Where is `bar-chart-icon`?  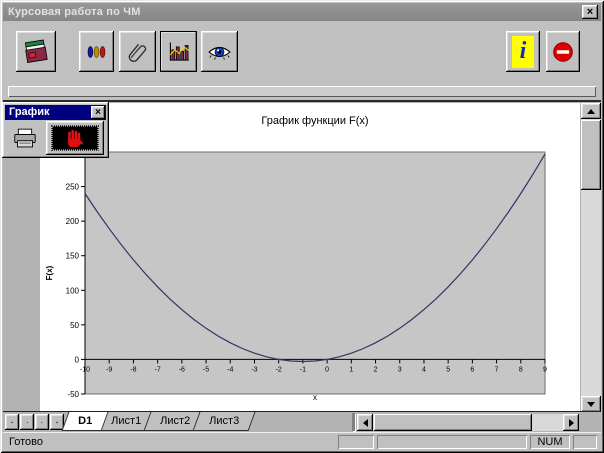 bar-chart-icon is located at coordinates (179, 51).